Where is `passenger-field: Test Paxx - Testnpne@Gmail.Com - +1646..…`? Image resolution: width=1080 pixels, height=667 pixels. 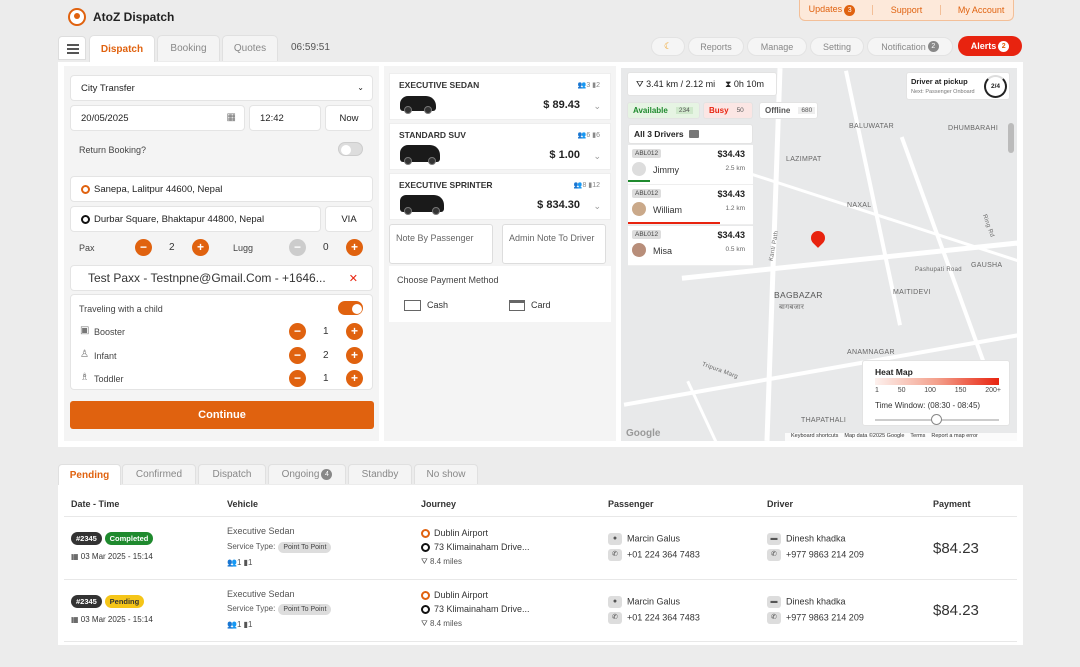 passenger-field: Test Paxx - Testnpne@Gmail.Com - +1646..… is located at coordinates (221, 278).